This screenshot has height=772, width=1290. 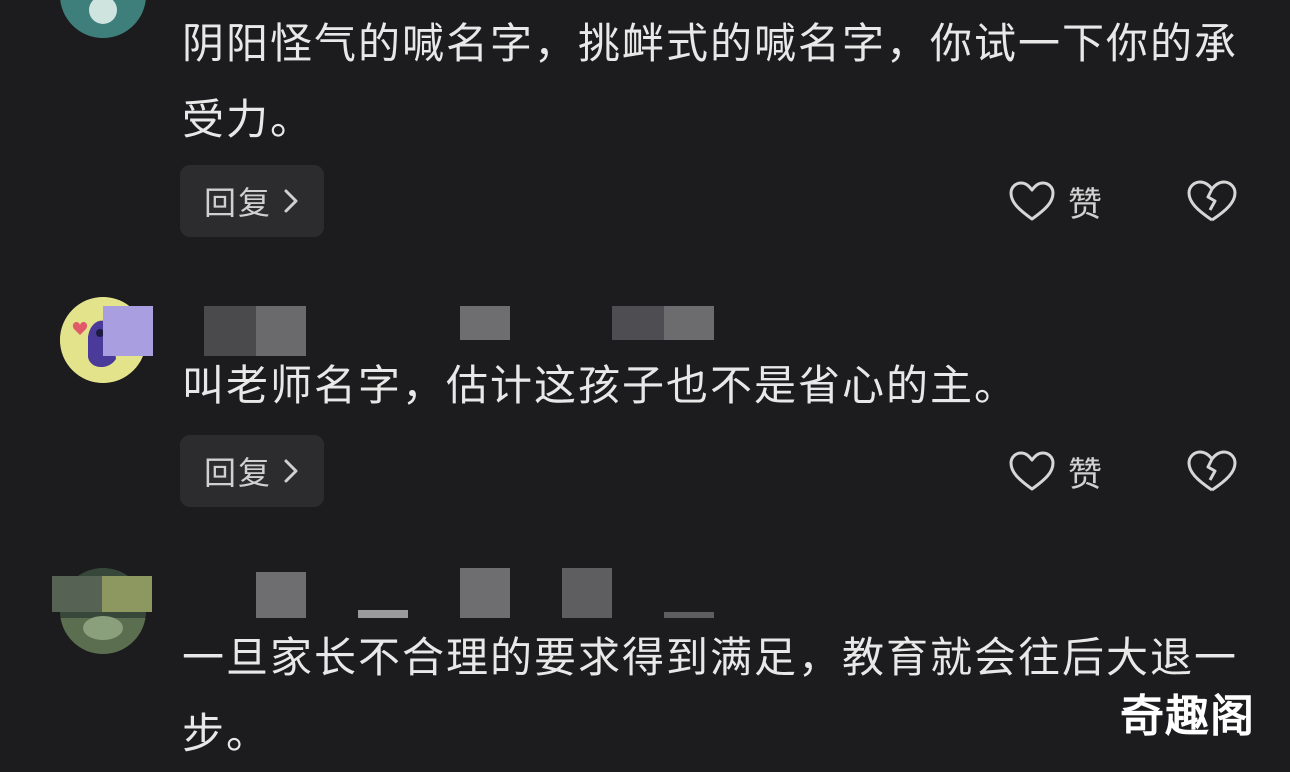 I want to click on avatar, so click(x=103, y=19).